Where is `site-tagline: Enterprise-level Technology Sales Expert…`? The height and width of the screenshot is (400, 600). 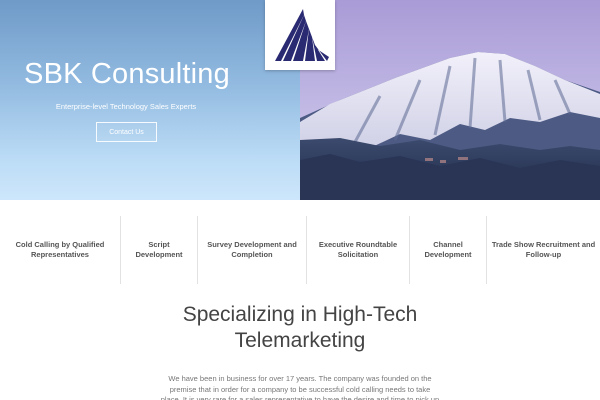
site-tagline: Enterprise-level Technology Sales Expert… is located at coordinates (126, 106).